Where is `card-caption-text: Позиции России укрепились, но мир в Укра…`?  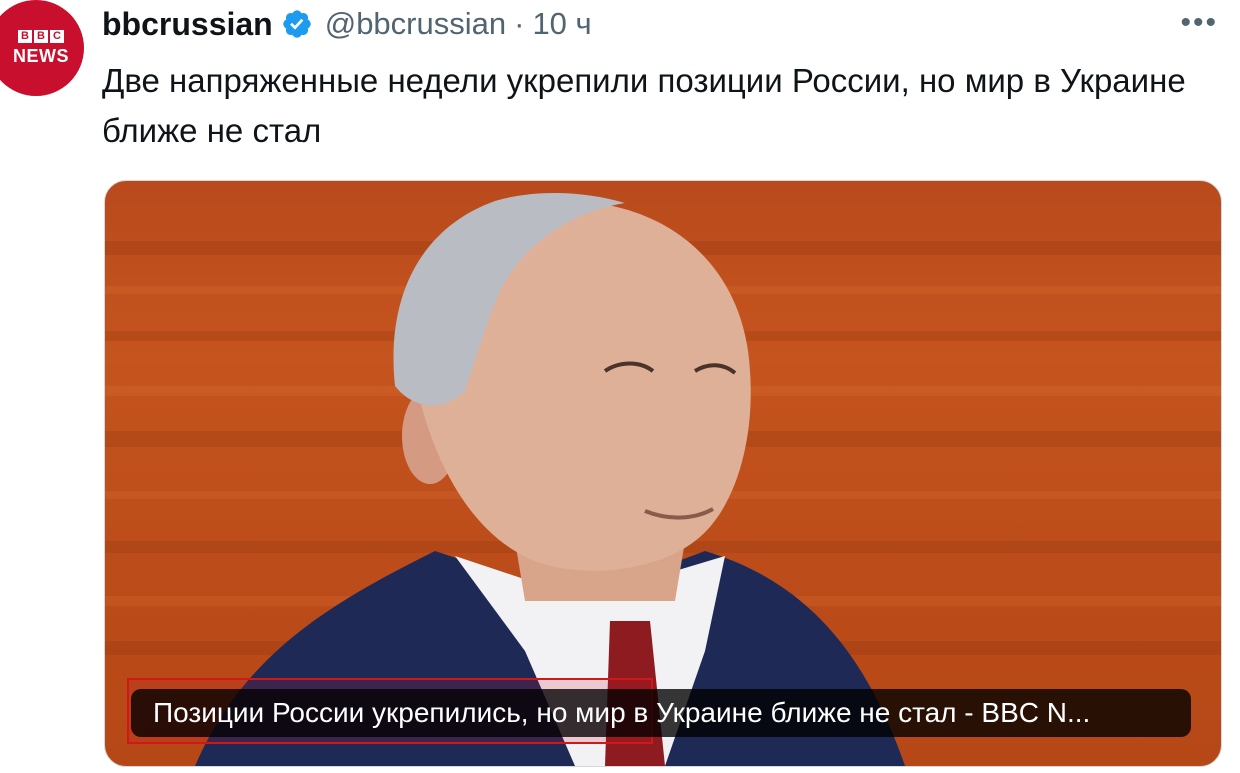 card-caption-text: Позиции России укрепились, но мир в Укра… is located at coordinates (622, 712).